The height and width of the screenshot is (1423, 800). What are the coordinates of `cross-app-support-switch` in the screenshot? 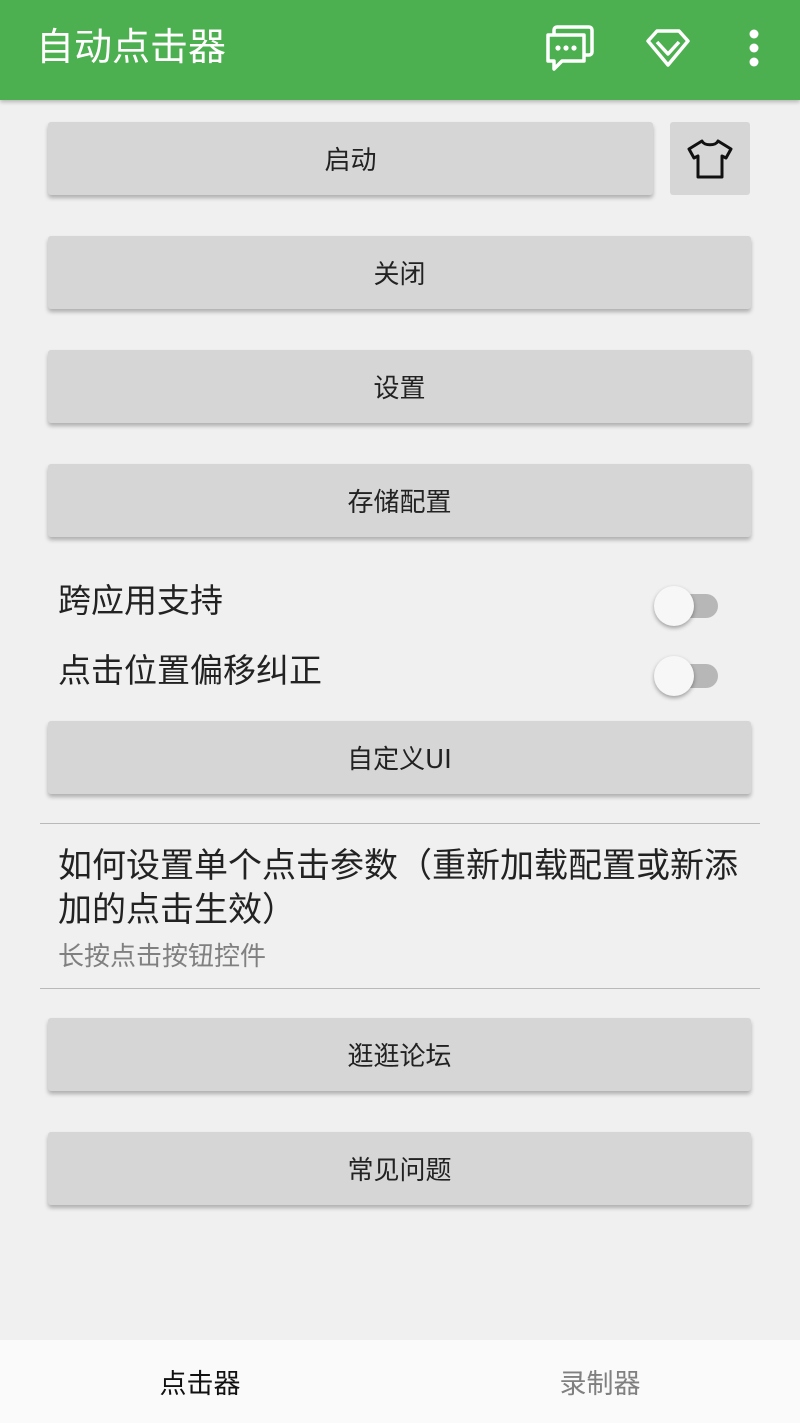 It's located at (688, 606).